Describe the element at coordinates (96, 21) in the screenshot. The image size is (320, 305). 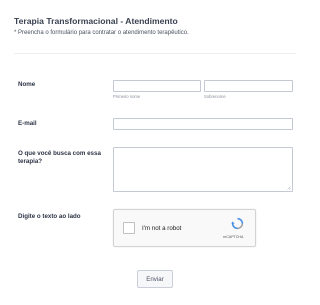
I see `form-title: Terapia Transformacional - Atendimento` at that location.